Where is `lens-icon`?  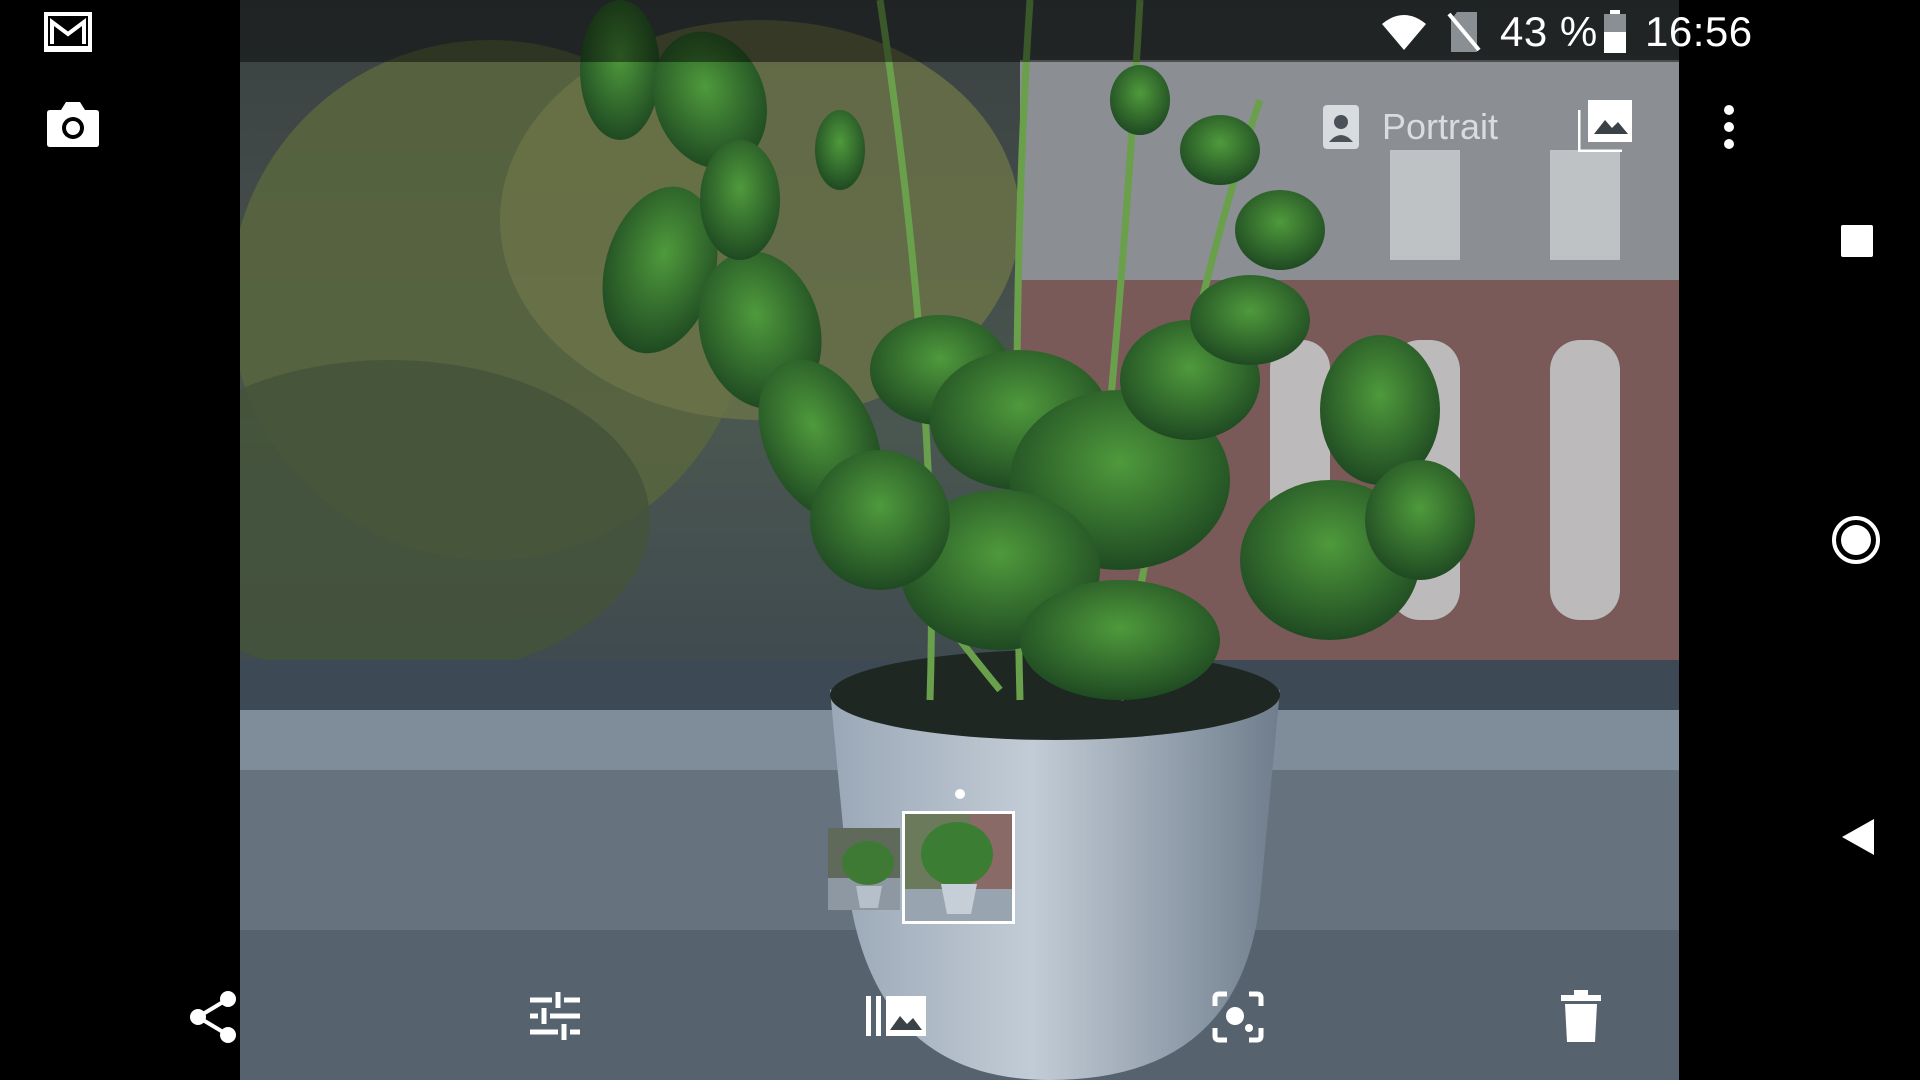 lens-icon is located at coordinates (1238, 1017).